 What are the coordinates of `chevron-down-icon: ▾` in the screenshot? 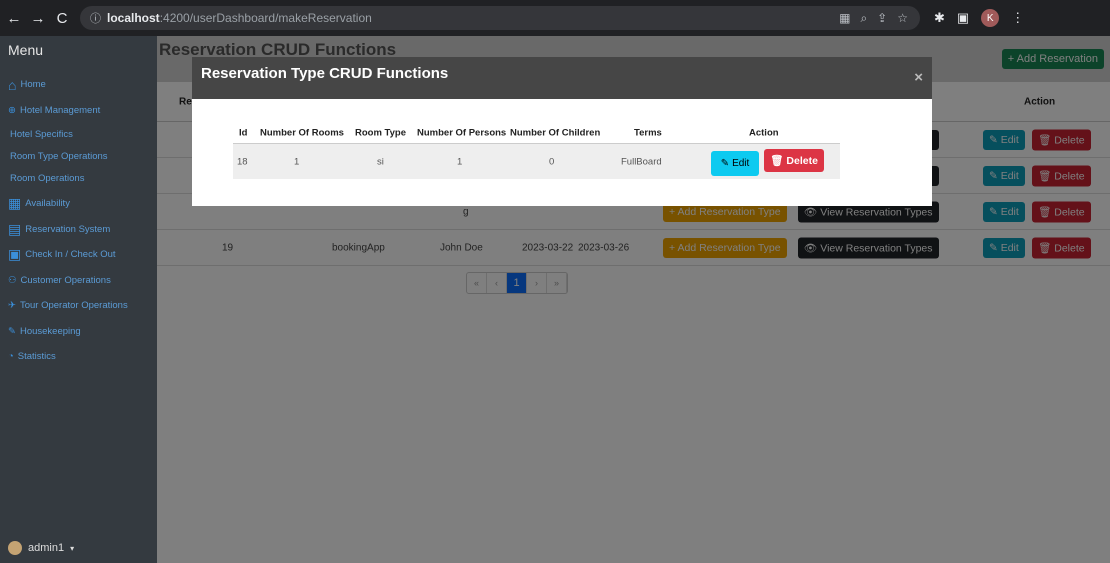 It's located at (72, 548).